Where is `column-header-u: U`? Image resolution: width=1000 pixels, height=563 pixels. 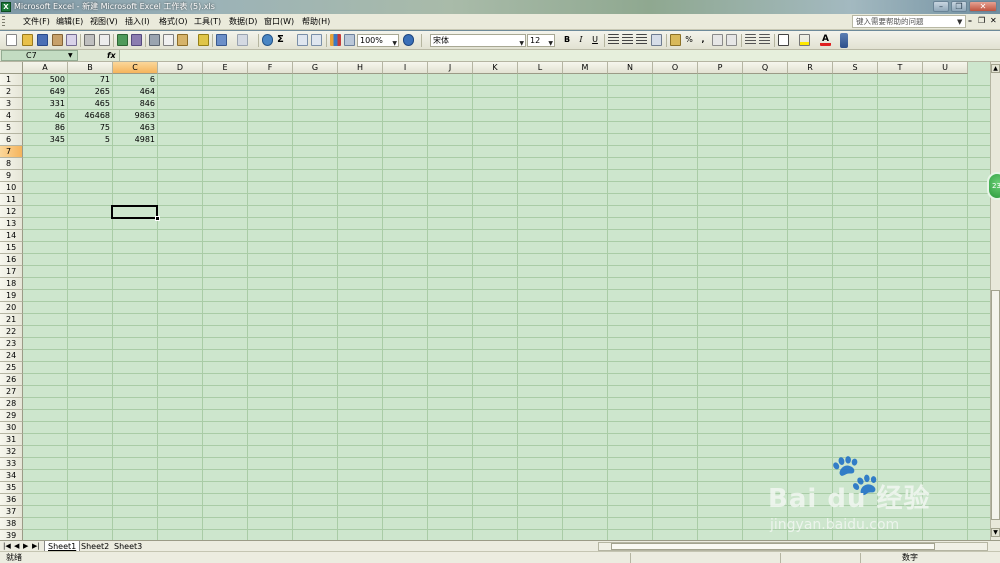 column-header-u: U is located at coordinates (945, 68).